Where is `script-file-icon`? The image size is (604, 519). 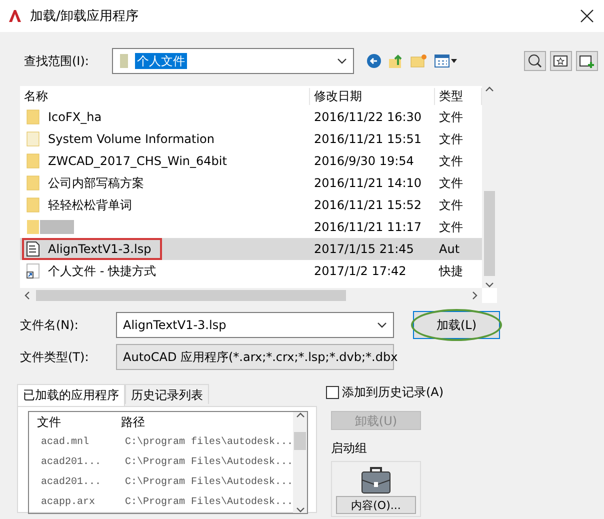 script-file-icon is located at coordinates (33, 249).